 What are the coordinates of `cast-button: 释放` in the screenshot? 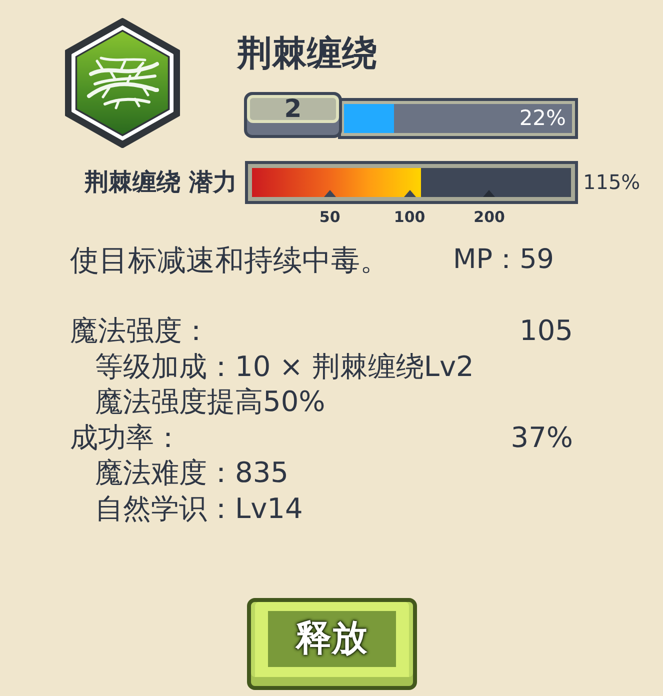 It's located at (331, 644).